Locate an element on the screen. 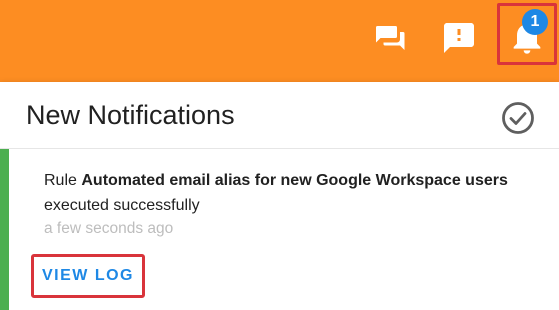  feedback-button is located at coordinates (459, 38).